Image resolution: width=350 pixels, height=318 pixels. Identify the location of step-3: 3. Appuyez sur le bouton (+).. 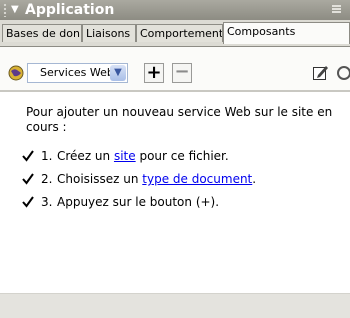
(175, 202).